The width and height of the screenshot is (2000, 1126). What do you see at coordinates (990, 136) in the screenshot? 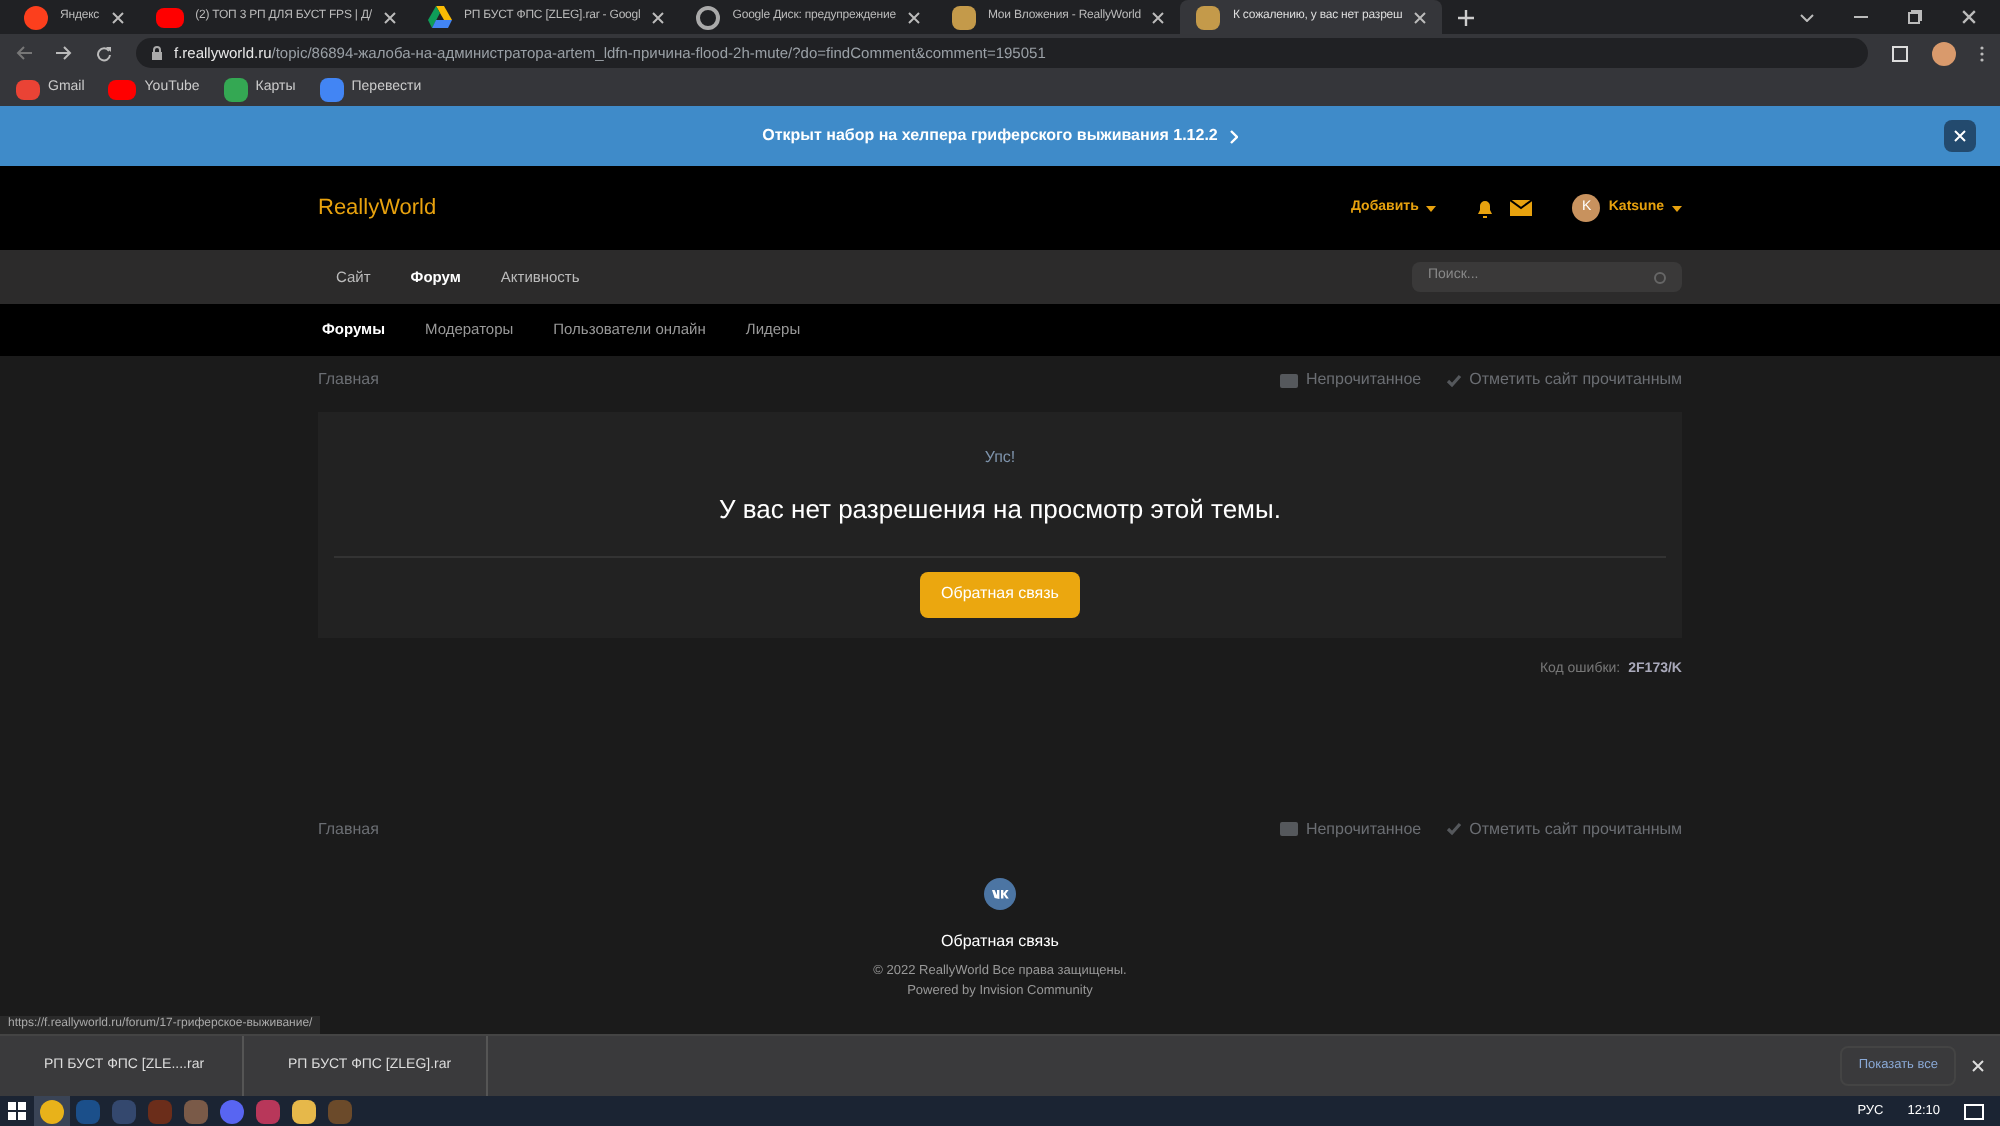
I see `banner-link: Открыт набор на хелпера гриферского выживания 1.12.2` at bounding box center [990, 136].